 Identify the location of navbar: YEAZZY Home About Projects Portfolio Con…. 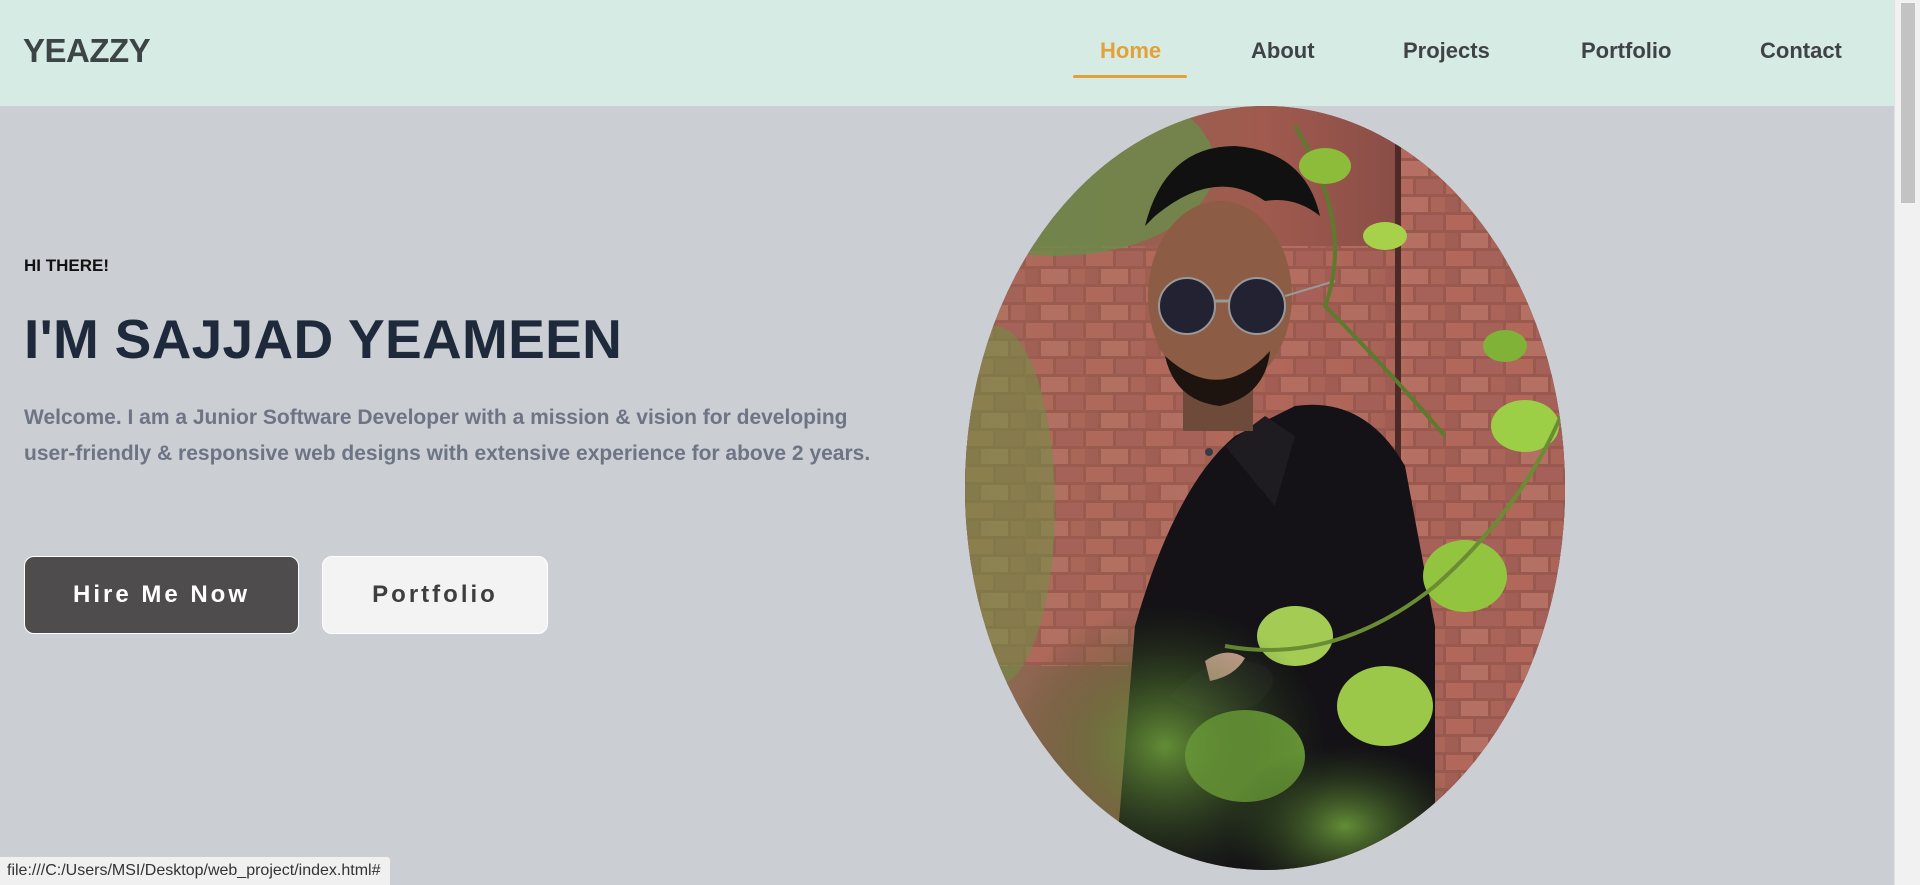
(947, 53).